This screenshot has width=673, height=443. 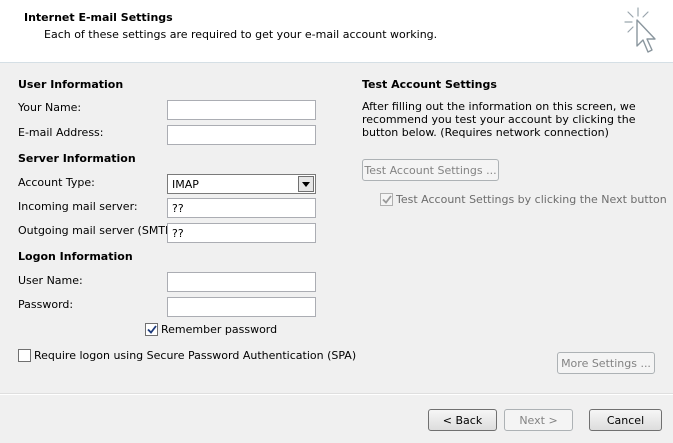 What do you see at coordinates (24, 355) in the screenshot?
I see `spa-checkbox` at bounding box center [24, 355].